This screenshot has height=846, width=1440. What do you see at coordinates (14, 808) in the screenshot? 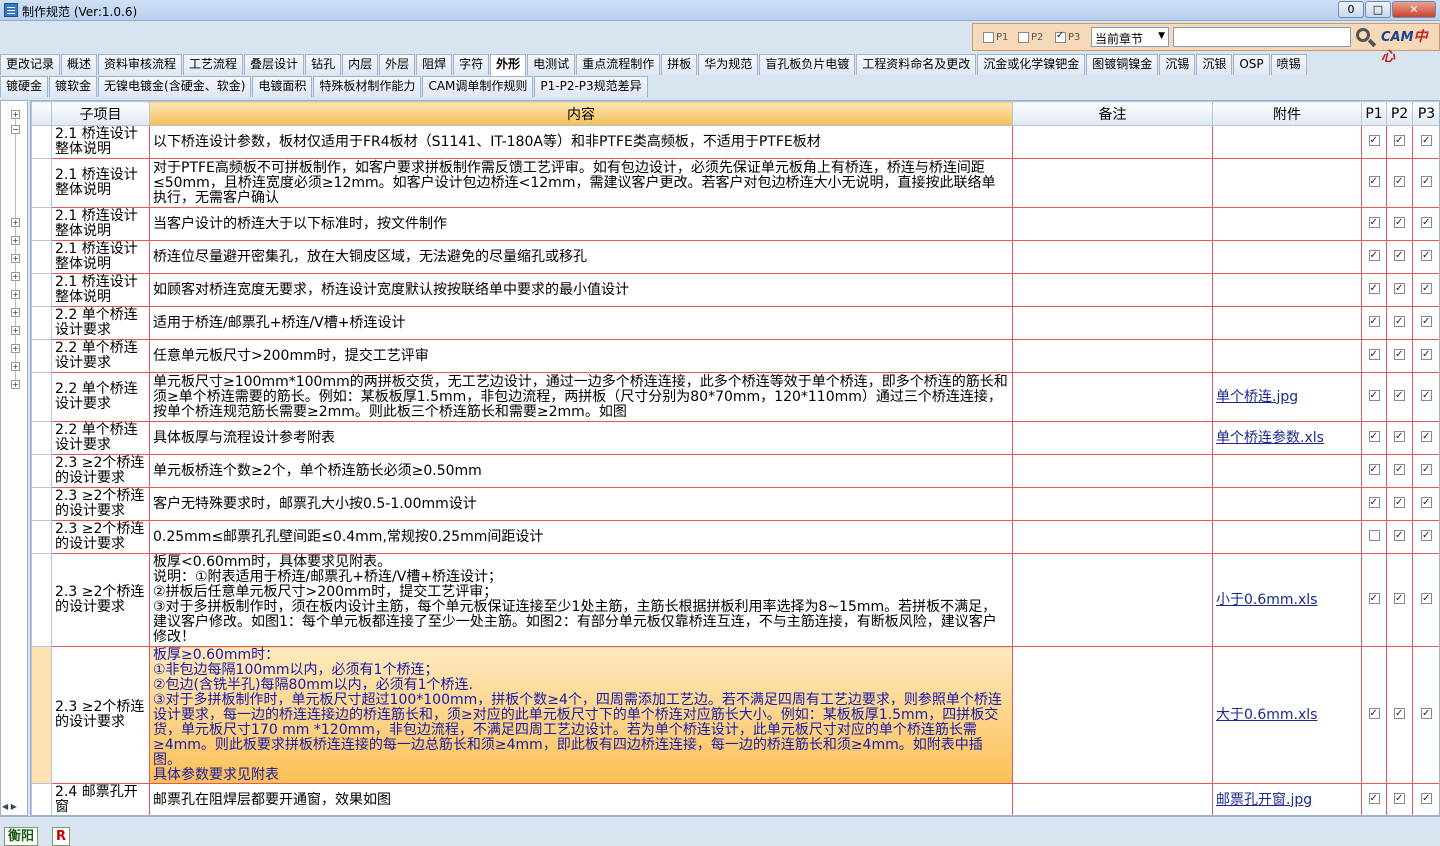
I see `tree-scroll-arrows: ◀ ▶` at bounding box center [14, 808].